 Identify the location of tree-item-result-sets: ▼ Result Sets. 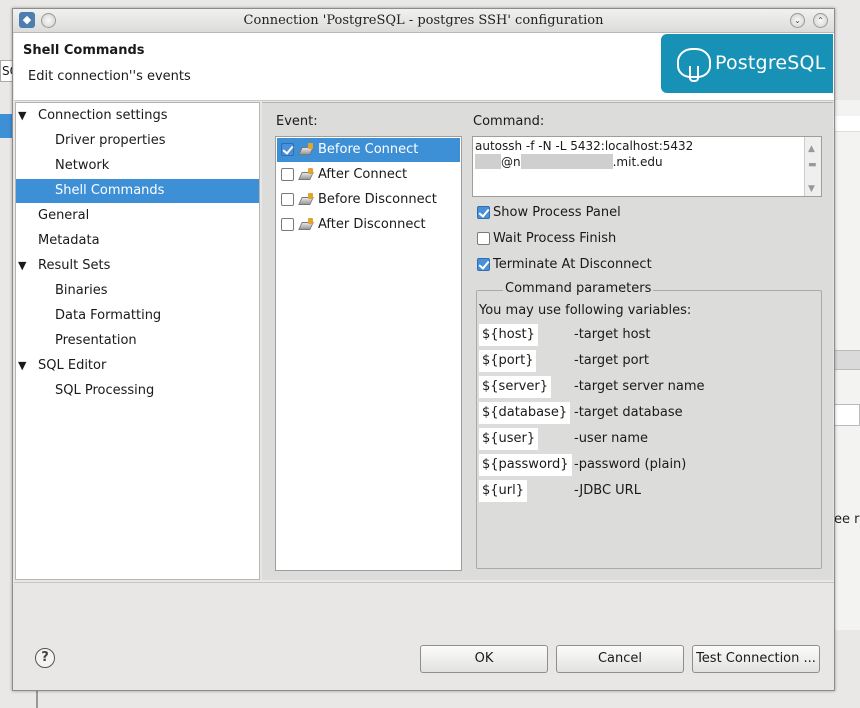
(137, 266).